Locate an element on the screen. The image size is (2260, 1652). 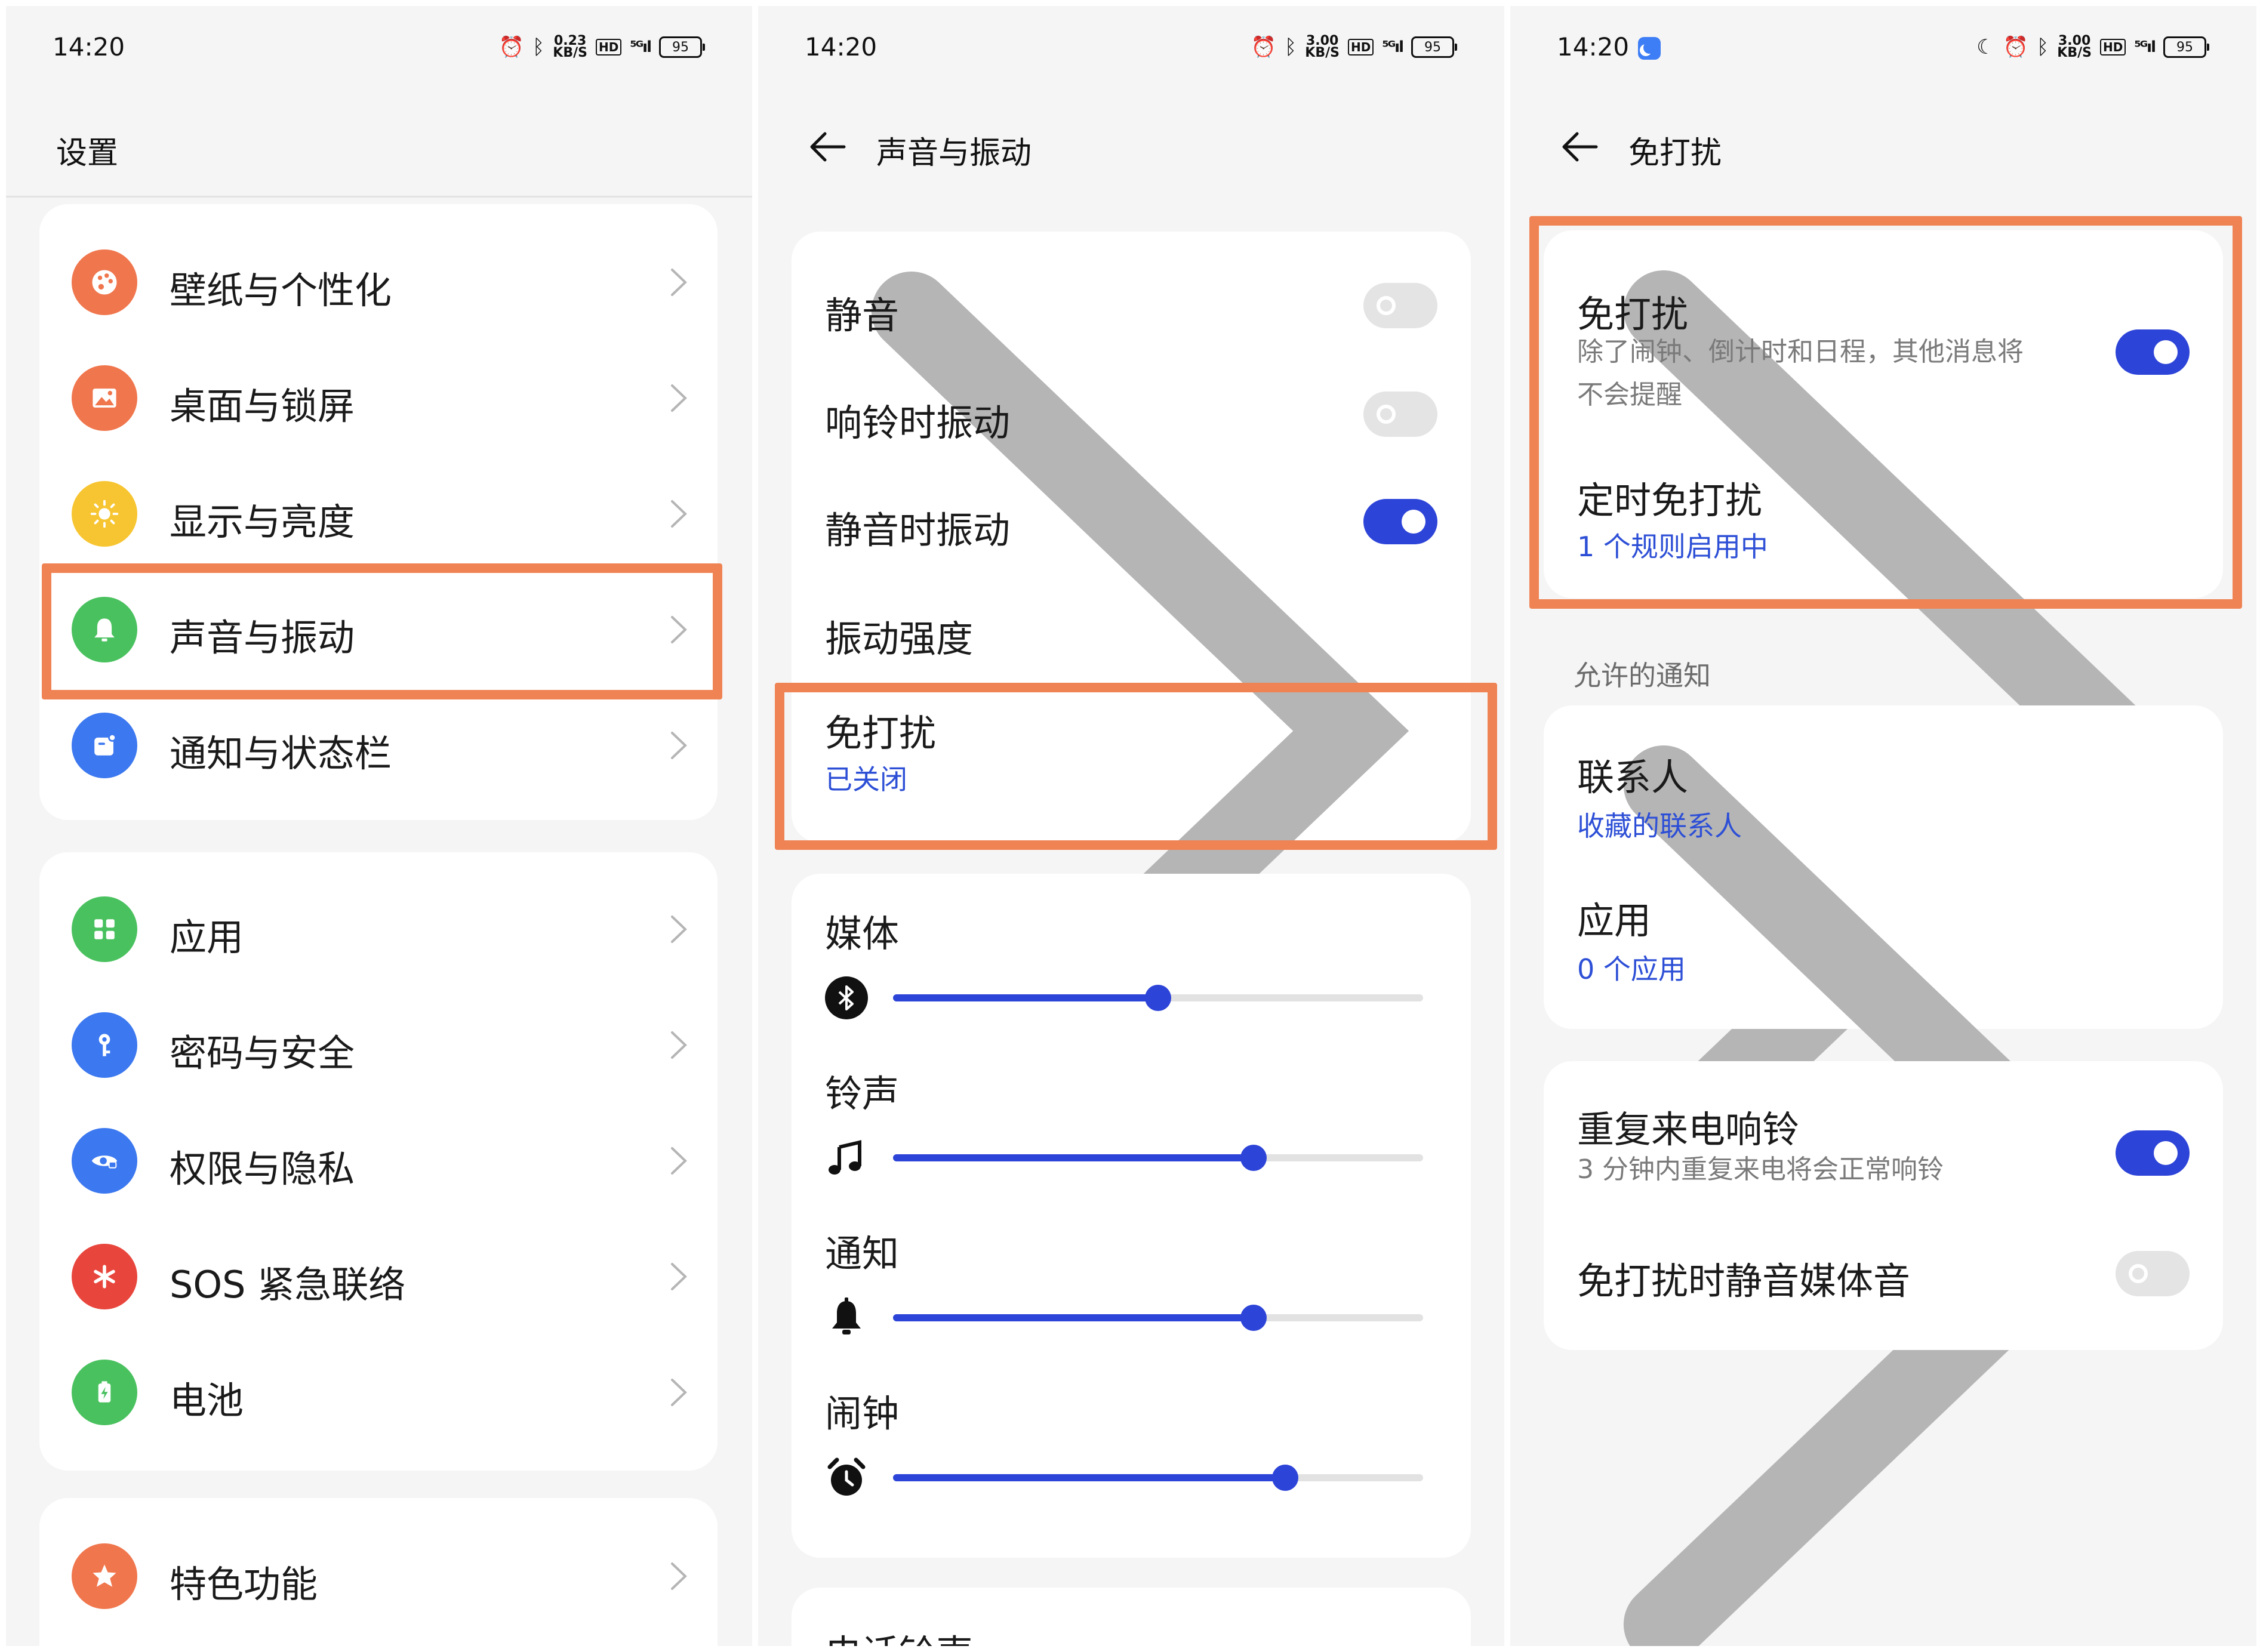
network-speed: 3.00 KB/S is located at coordinates (1322, 47).